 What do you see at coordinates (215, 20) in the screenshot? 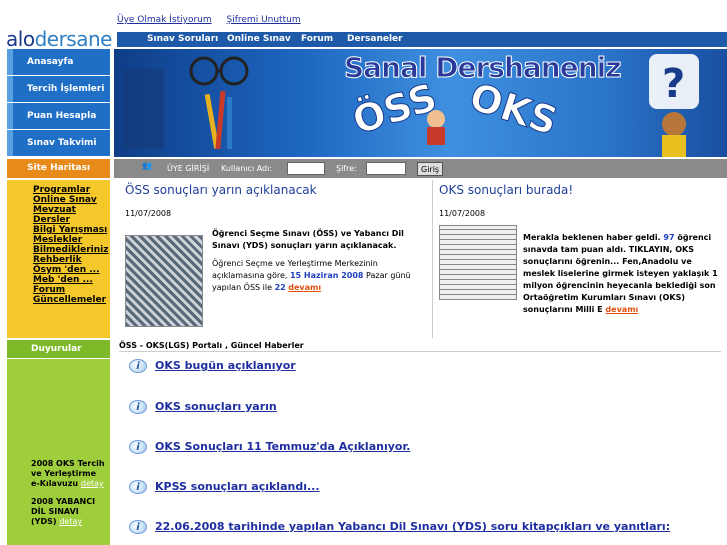
I see `top-links: Üye Olmak İstiyorum Şifremi Unuttum` at bounding box center [215, 20].